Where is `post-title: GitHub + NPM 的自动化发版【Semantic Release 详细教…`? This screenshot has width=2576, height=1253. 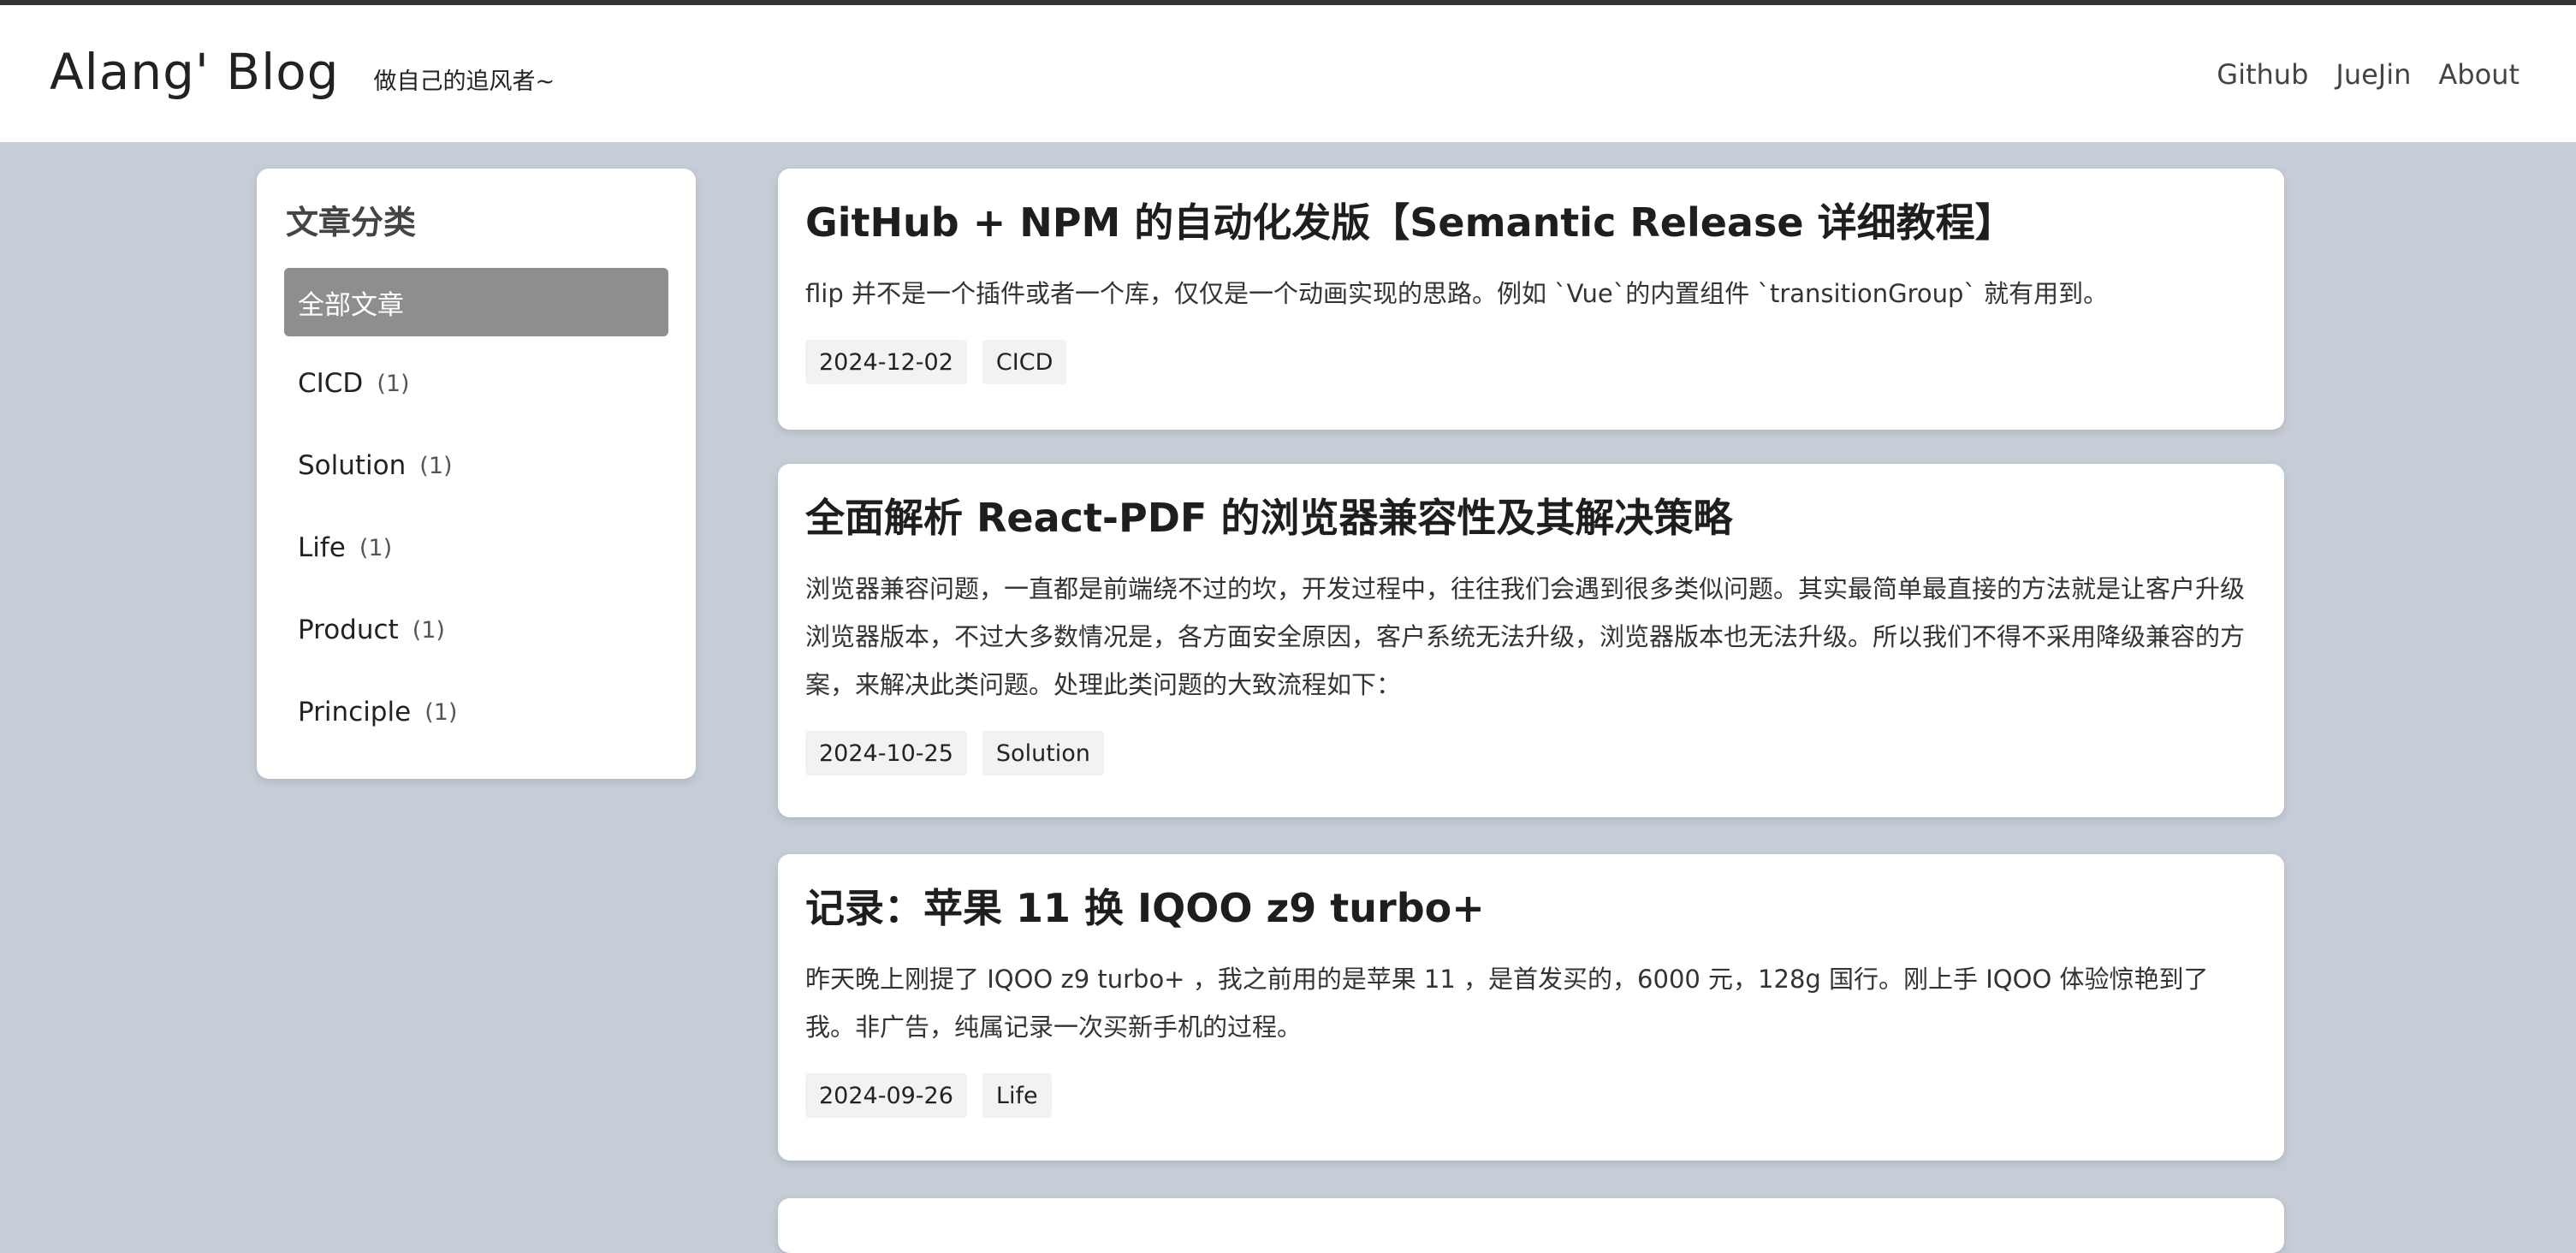
post-title: GitHub + NPM 的自动化发版【Semantic Release 详细教… is located at coordinates (1531, 222).